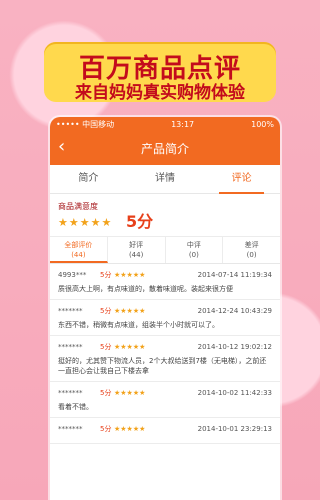  I want to click on review-text: 看着不错。, so click(75, 407).